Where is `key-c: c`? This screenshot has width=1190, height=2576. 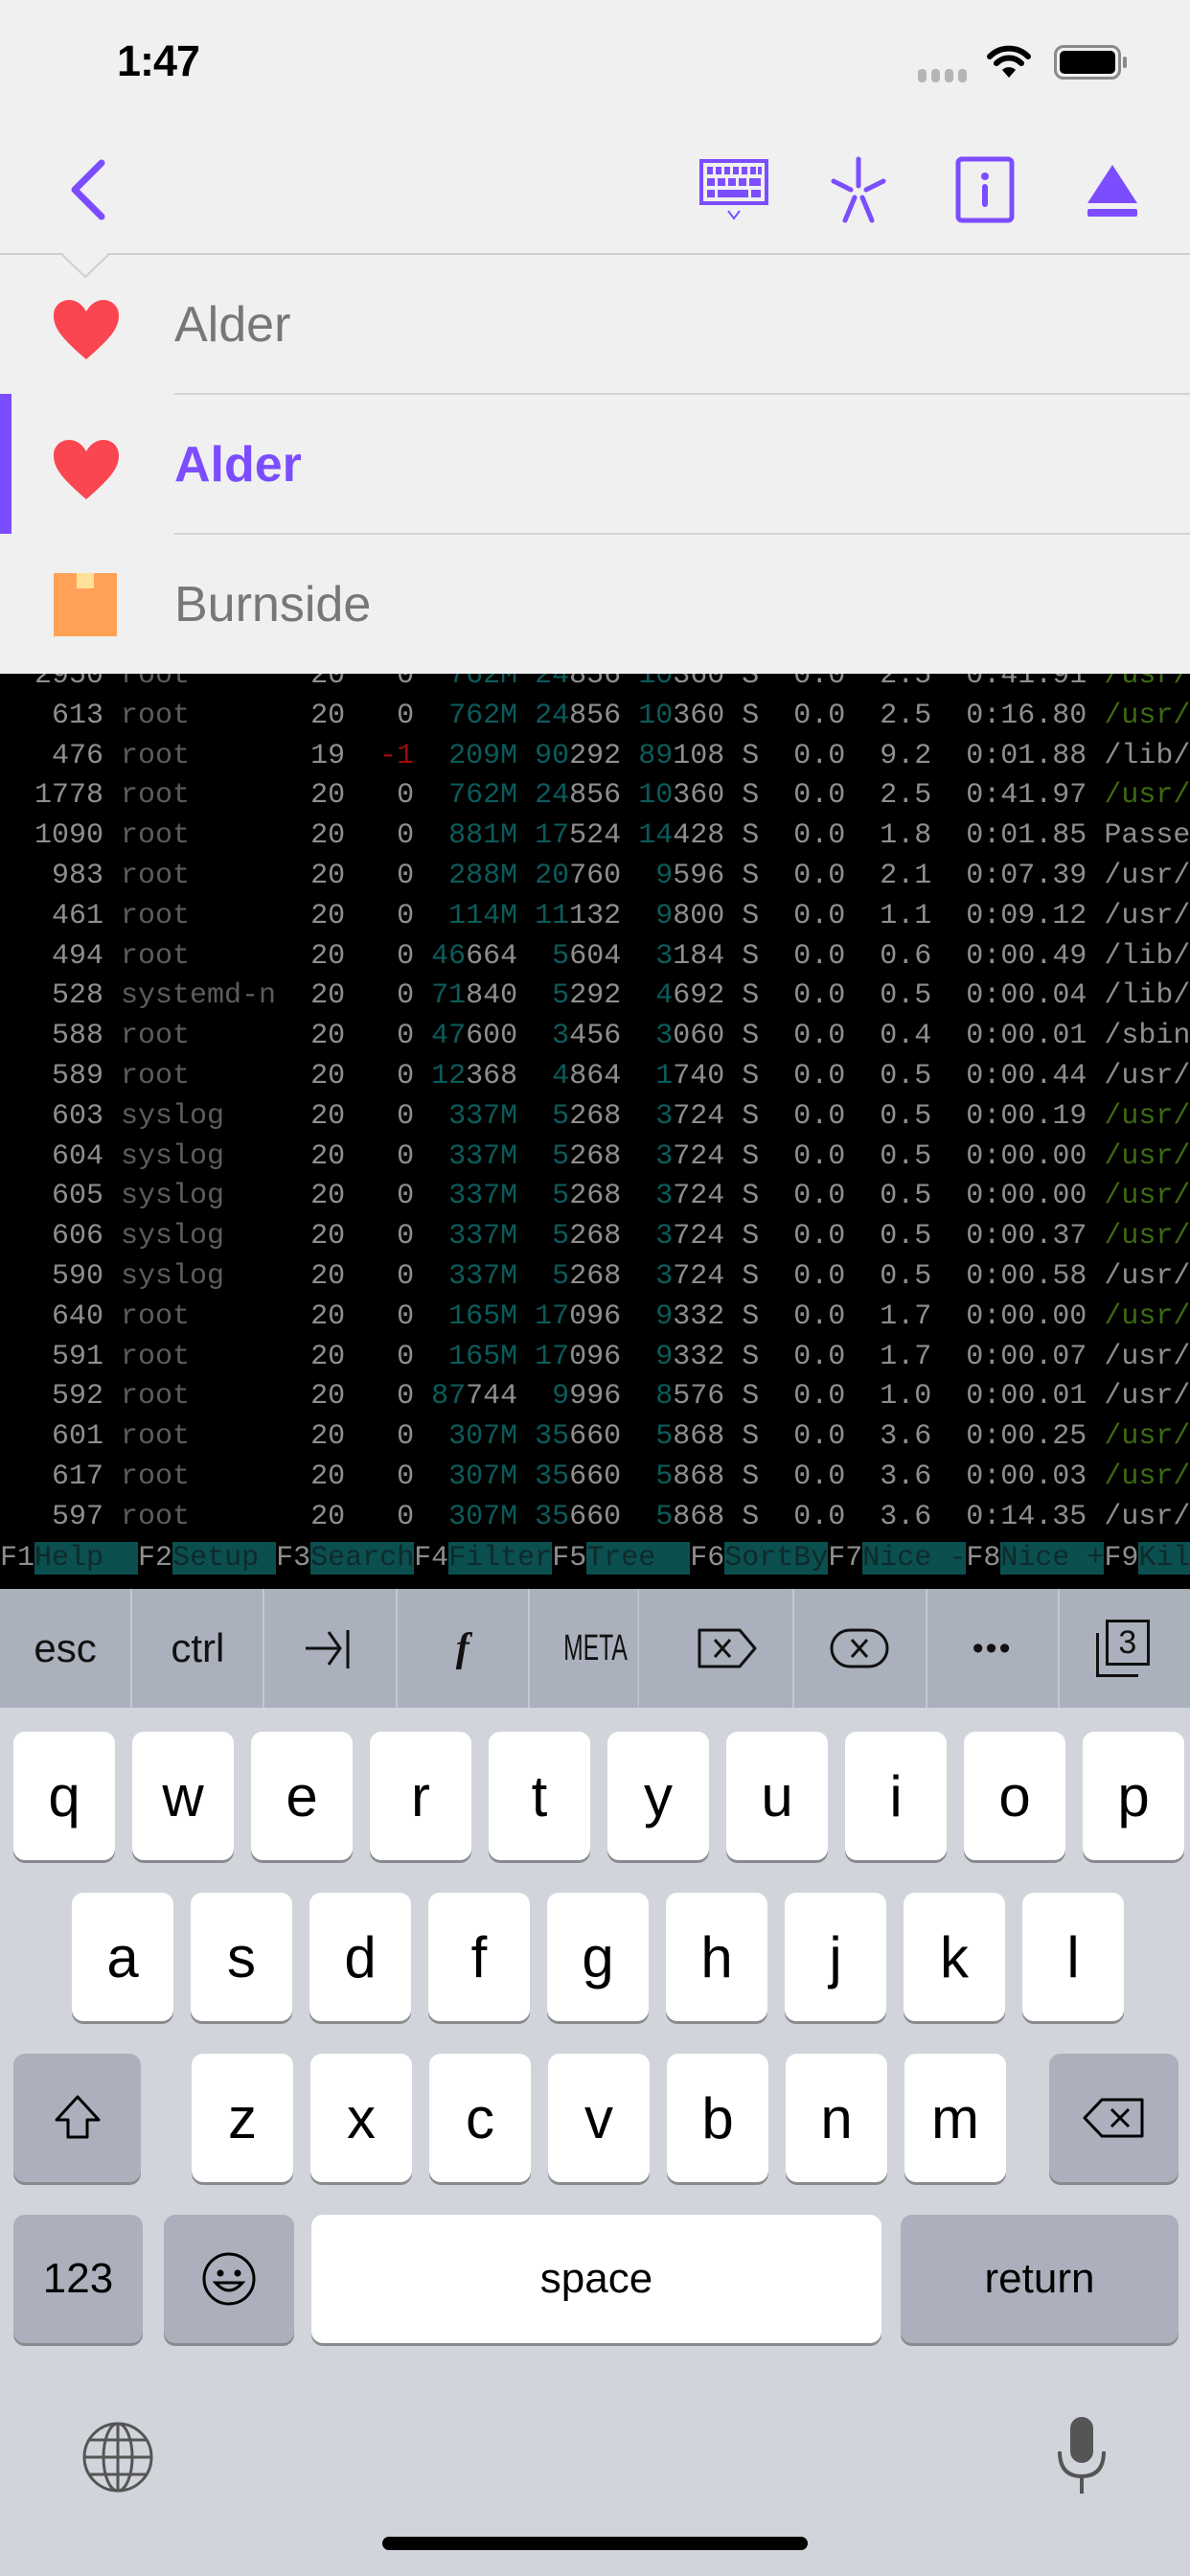 key-c: c is located at coordinates (480, 2118).